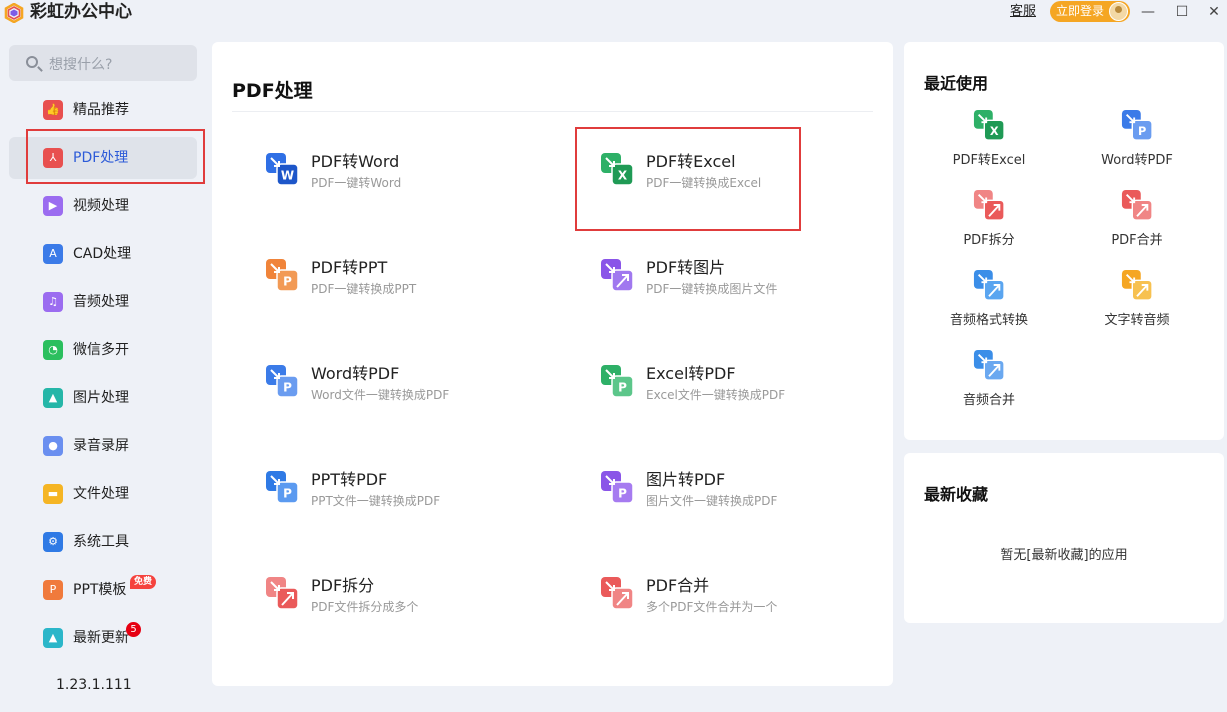 This screenshot has height=712, width=1227. I want to click on recent-item: PDF合并, so click(1137, 219).